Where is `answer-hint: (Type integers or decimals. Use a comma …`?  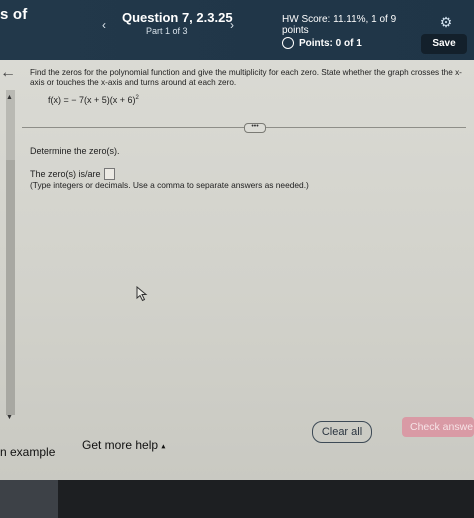 answer-hint: (Type integers or decimals. Use a comma … is located at coordinates (169, 185).